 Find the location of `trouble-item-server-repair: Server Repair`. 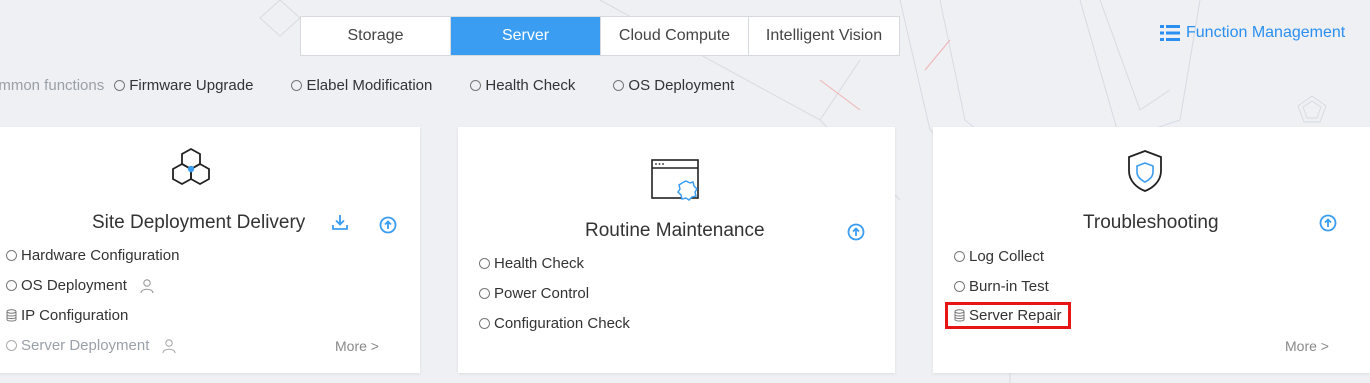

trouble-item-server-repair: Server Repair is located at coordinates (1008, 315).